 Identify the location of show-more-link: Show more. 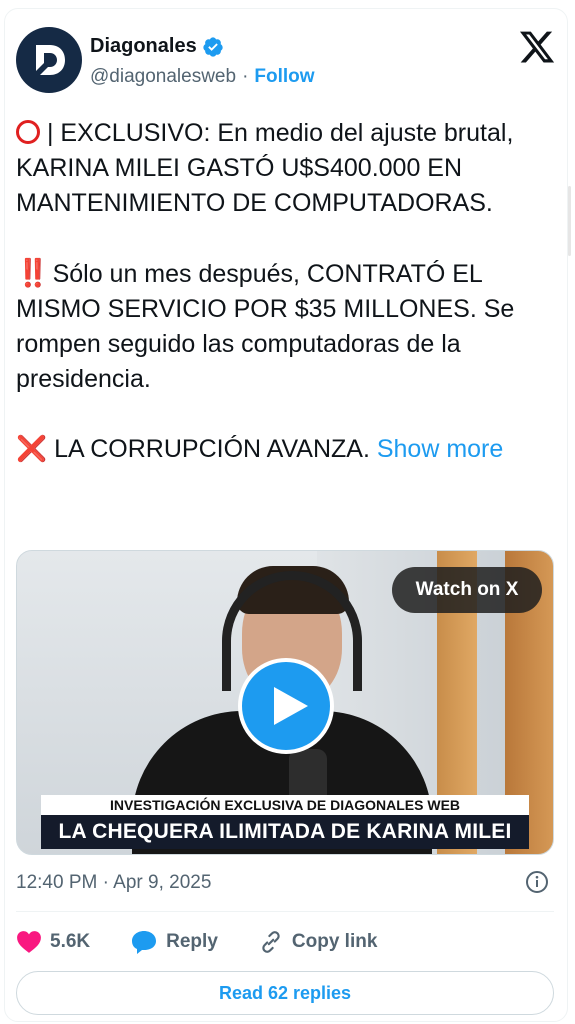
(440, 449).